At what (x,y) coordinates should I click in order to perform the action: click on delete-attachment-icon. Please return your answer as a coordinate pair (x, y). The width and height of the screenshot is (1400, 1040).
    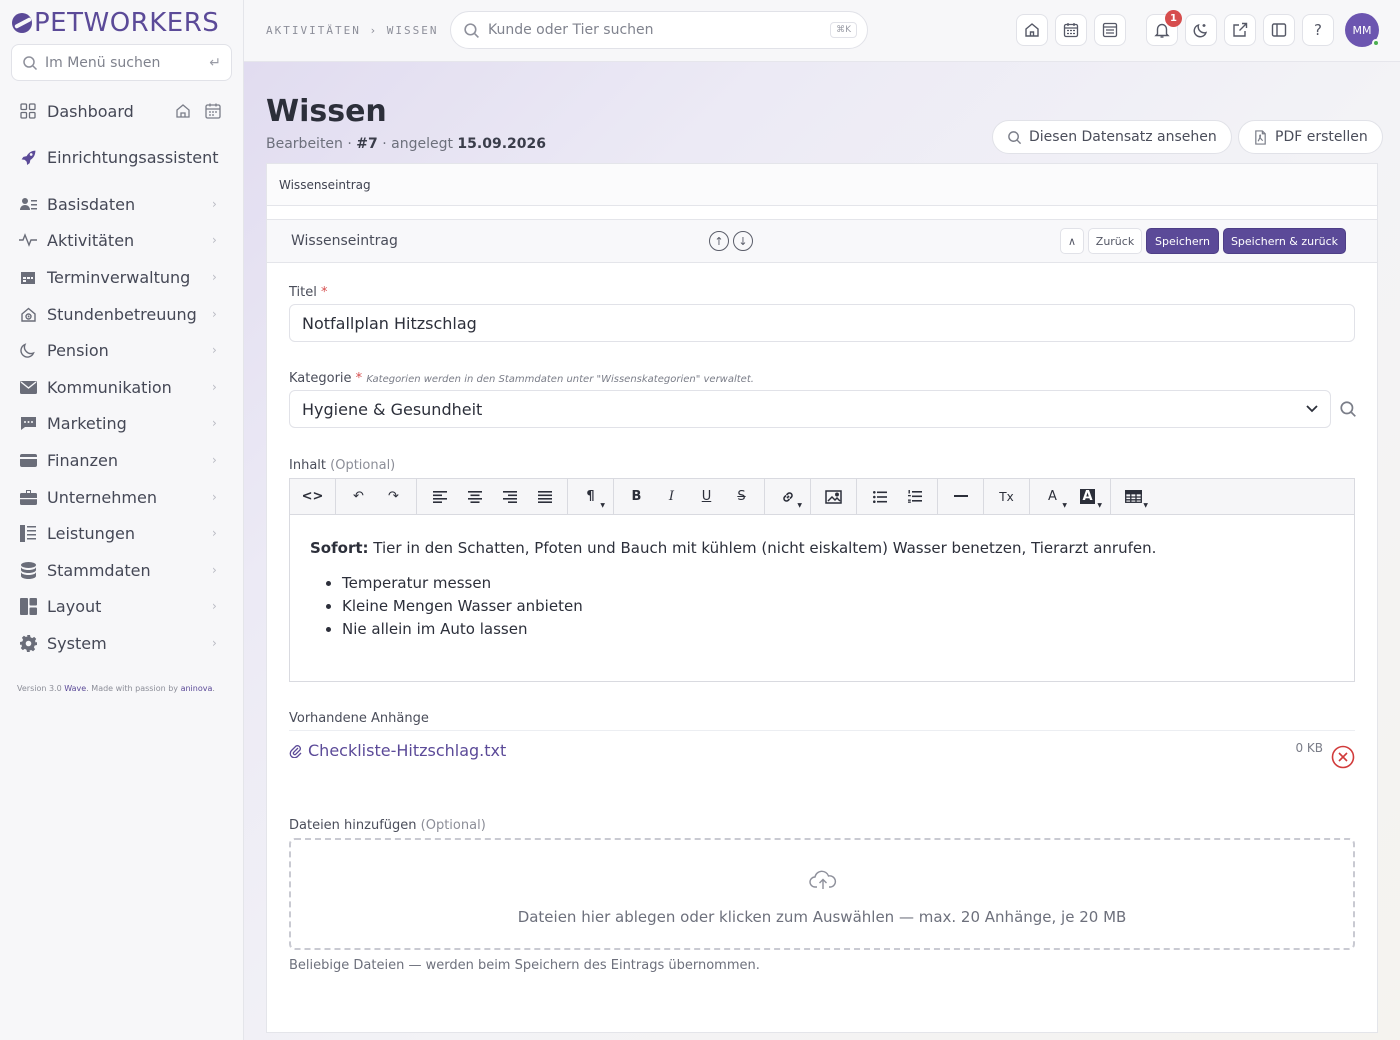
    Looking at the image, I should click on (1343, 757).